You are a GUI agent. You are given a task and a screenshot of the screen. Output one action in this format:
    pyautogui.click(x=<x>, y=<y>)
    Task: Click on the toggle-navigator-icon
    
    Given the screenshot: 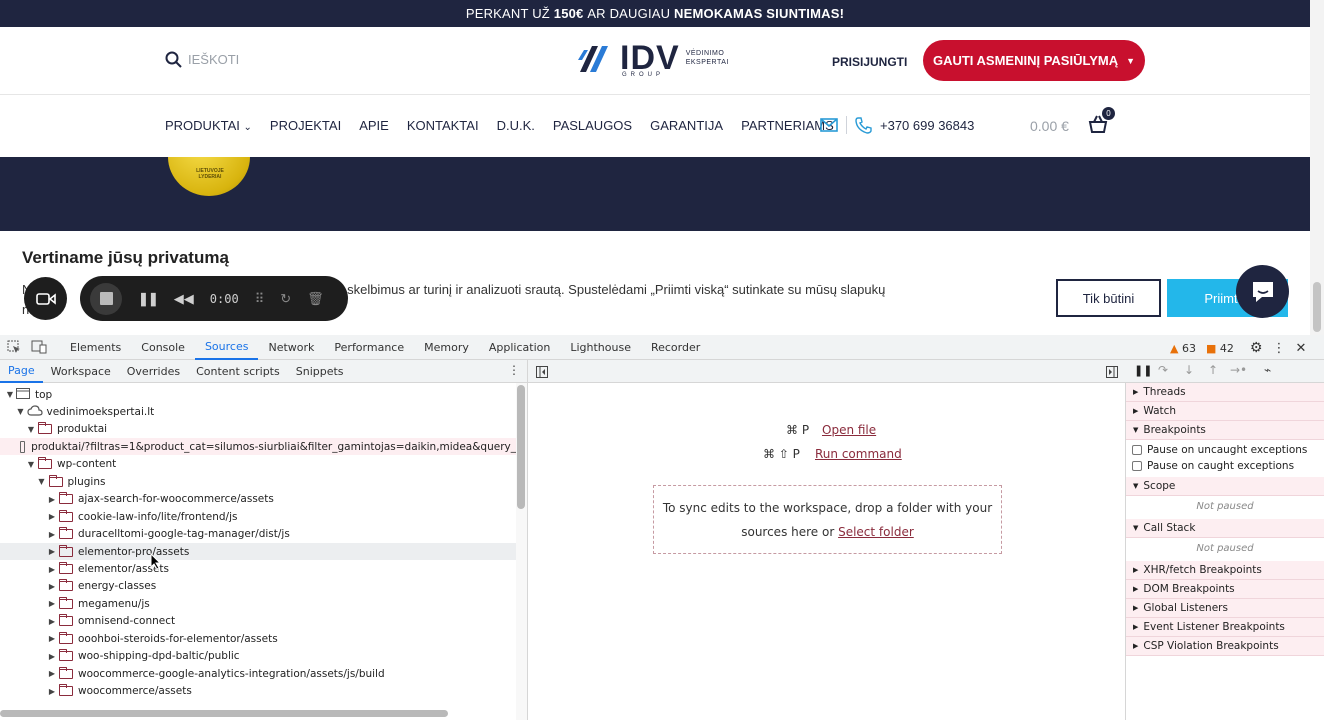 What is the action you would take?
    pyautogui.click(x=542, y=374)
    